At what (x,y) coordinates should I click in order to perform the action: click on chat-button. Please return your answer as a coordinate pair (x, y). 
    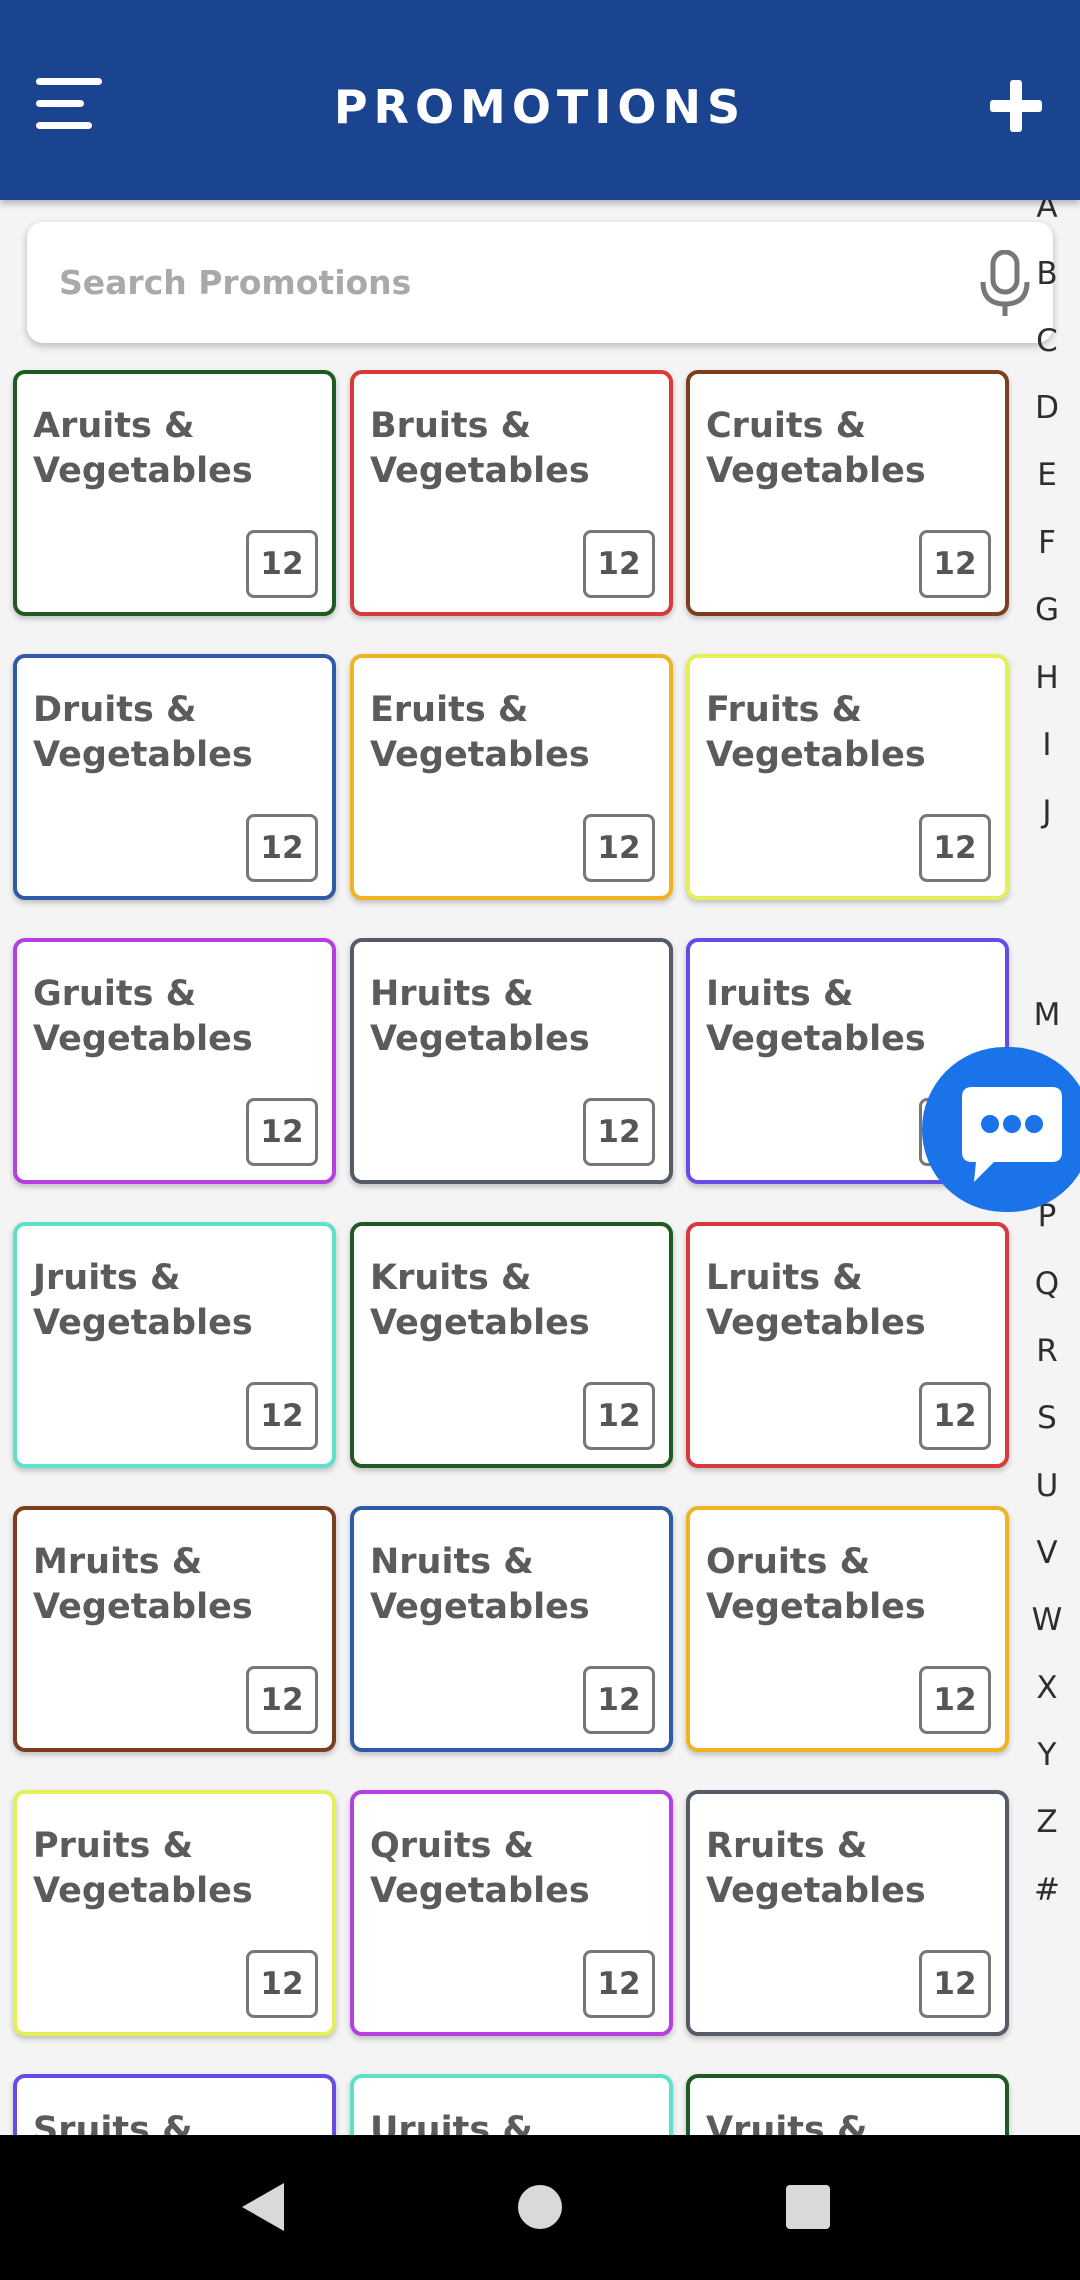
    Looking at the image, I should click on (1001, 1129).